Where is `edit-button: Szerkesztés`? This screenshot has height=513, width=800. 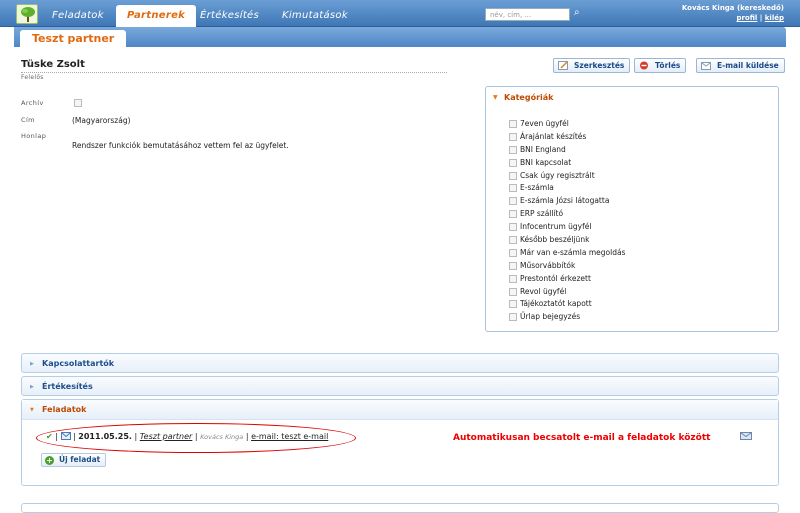 edit-button: Szerkesztés is located at coordinates (592, 65).